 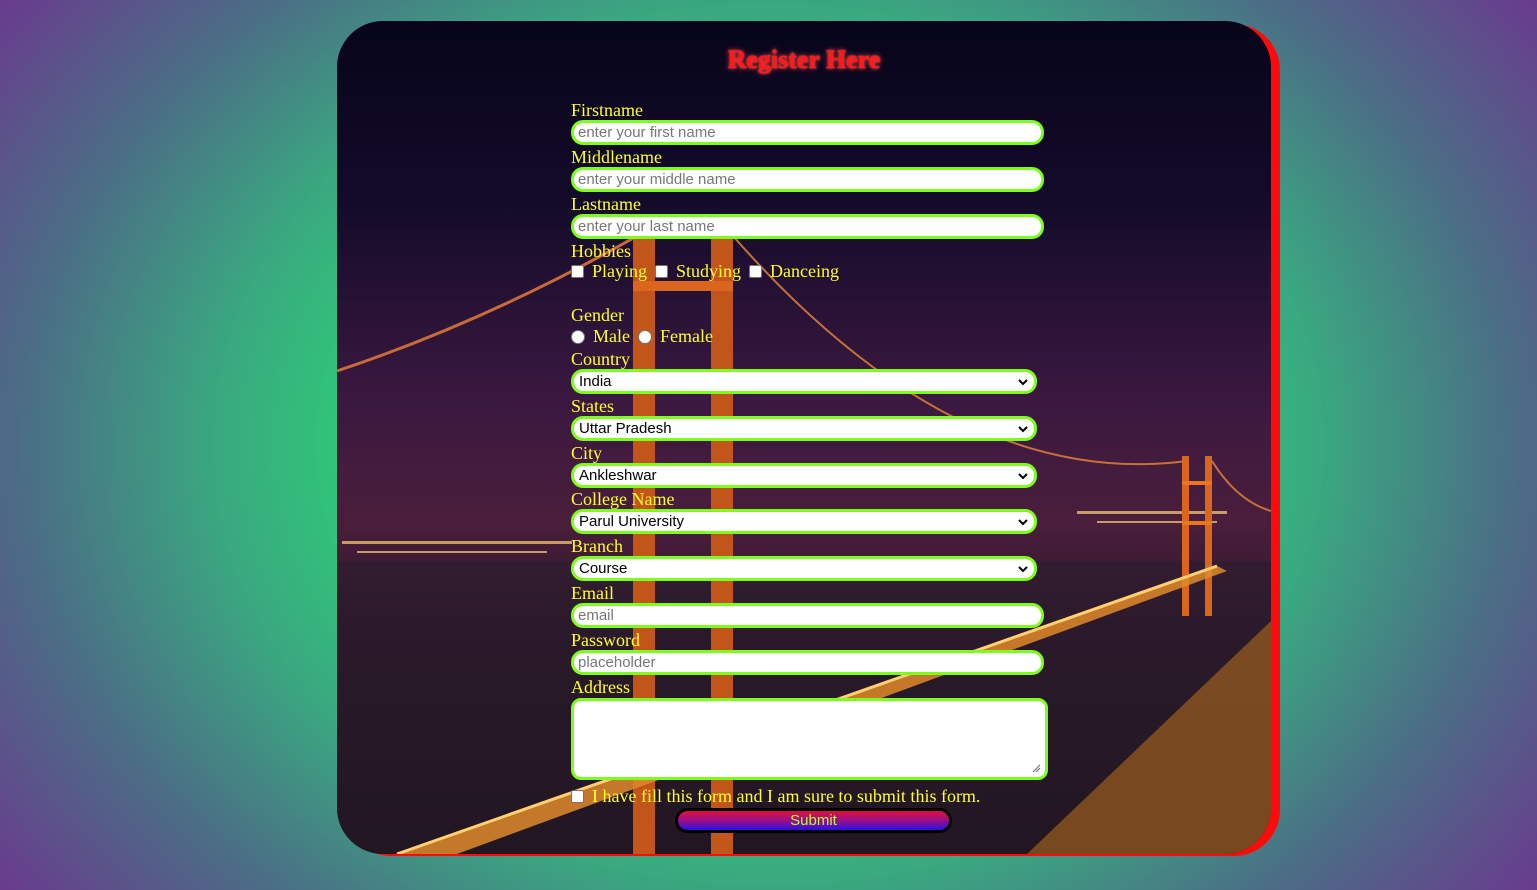 I want to click on email-label: Email, so click(x=592, y=593).